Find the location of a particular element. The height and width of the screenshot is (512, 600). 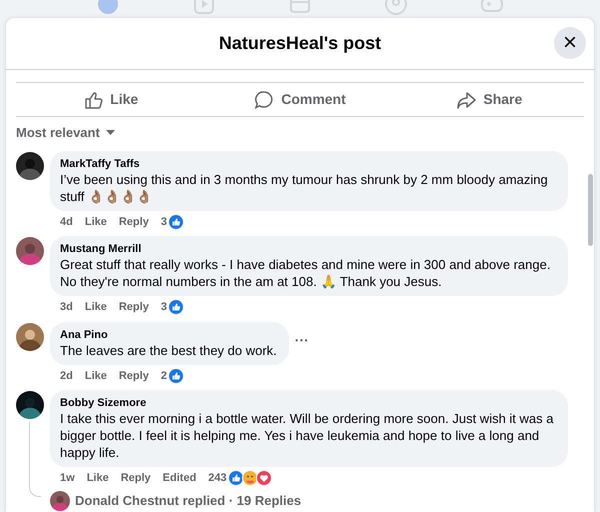

caret-icon is located at coordinates (110, 133).